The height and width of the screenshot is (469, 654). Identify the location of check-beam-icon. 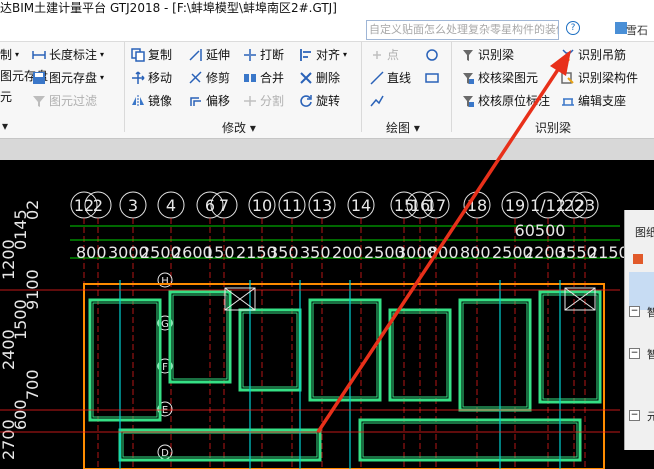
(468, 78).